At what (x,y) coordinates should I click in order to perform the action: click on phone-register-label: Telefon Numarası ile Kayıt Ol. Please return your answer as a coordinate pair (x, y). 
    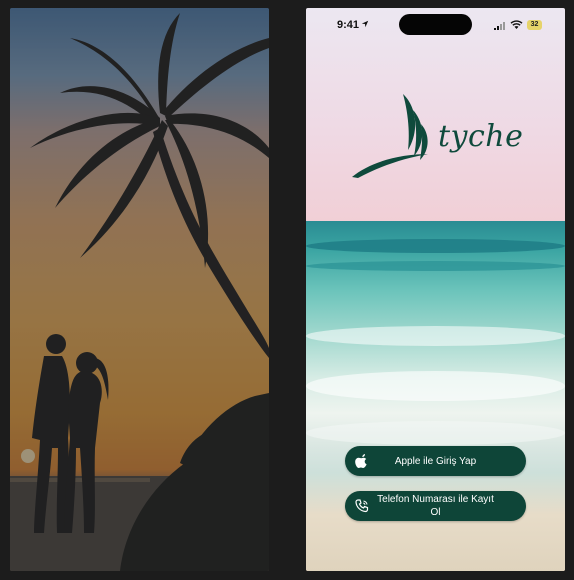
    Looking at the image, I should click on (435, 506).